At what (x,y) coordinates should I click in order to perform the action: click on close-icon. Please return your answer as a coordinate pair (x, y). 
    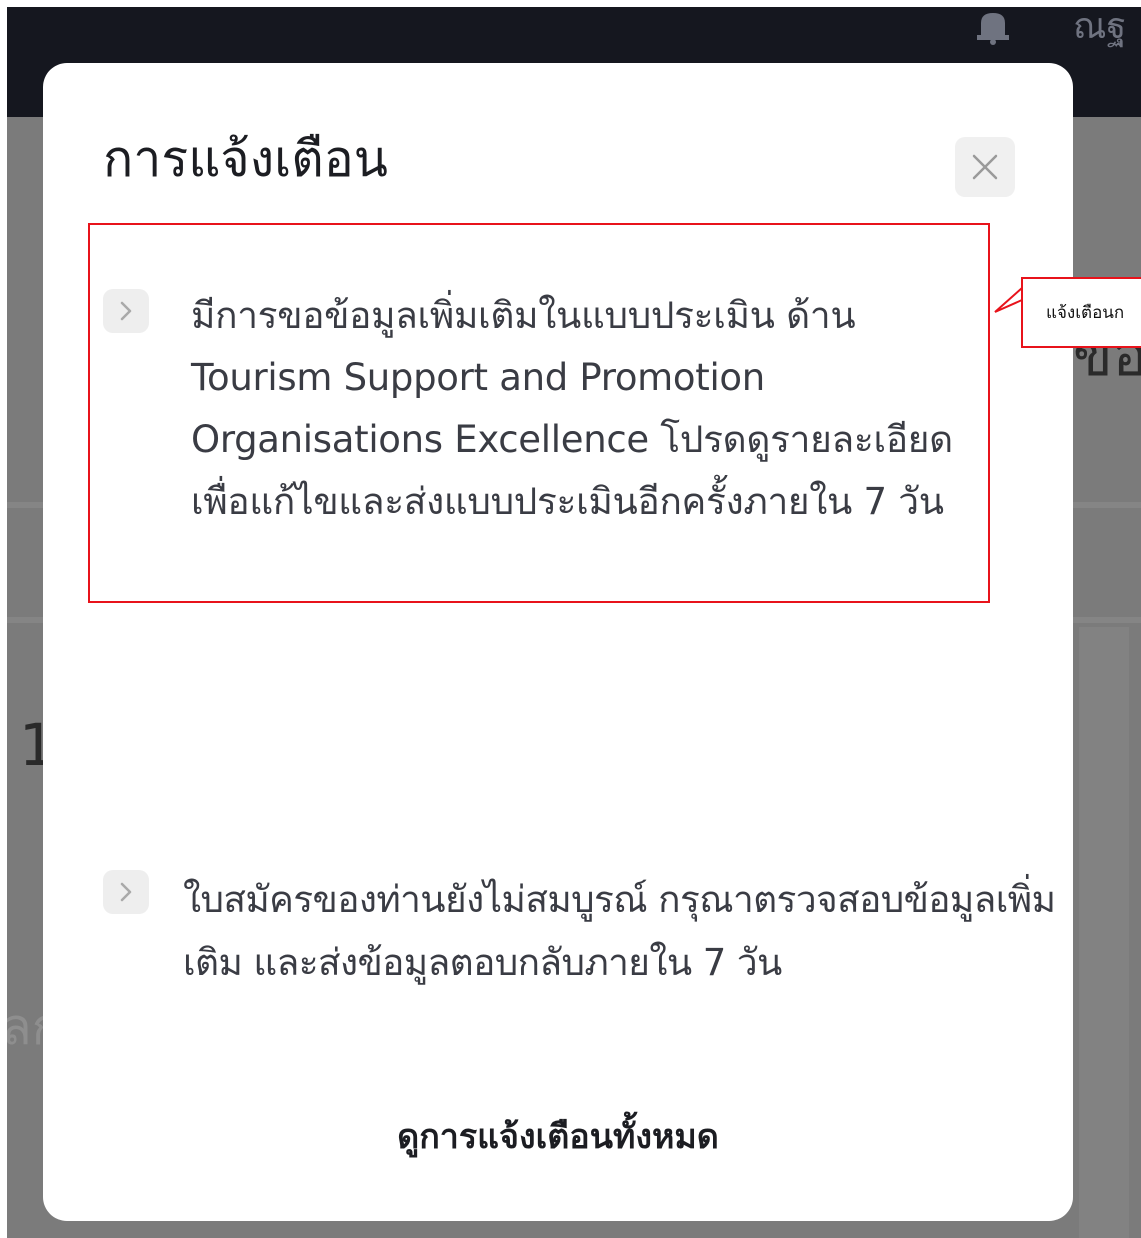
    Looking at the image, I should click on (985, 167).